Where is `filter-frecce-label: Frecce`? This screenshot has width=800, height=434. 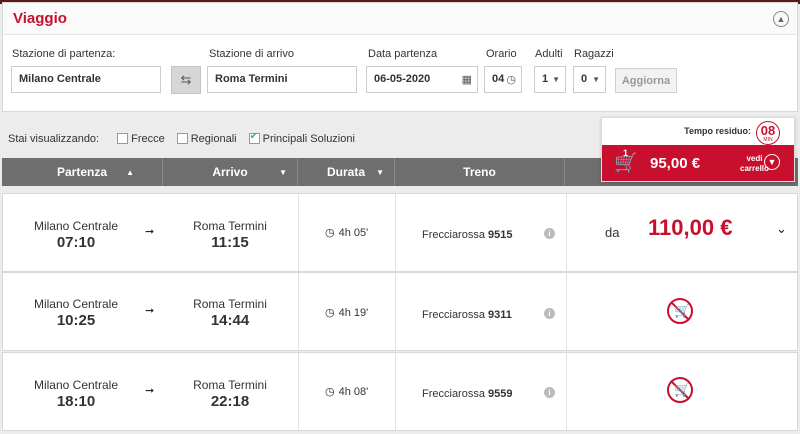
filter-frecce-label: Frecce is located at coordinates (148, 139).